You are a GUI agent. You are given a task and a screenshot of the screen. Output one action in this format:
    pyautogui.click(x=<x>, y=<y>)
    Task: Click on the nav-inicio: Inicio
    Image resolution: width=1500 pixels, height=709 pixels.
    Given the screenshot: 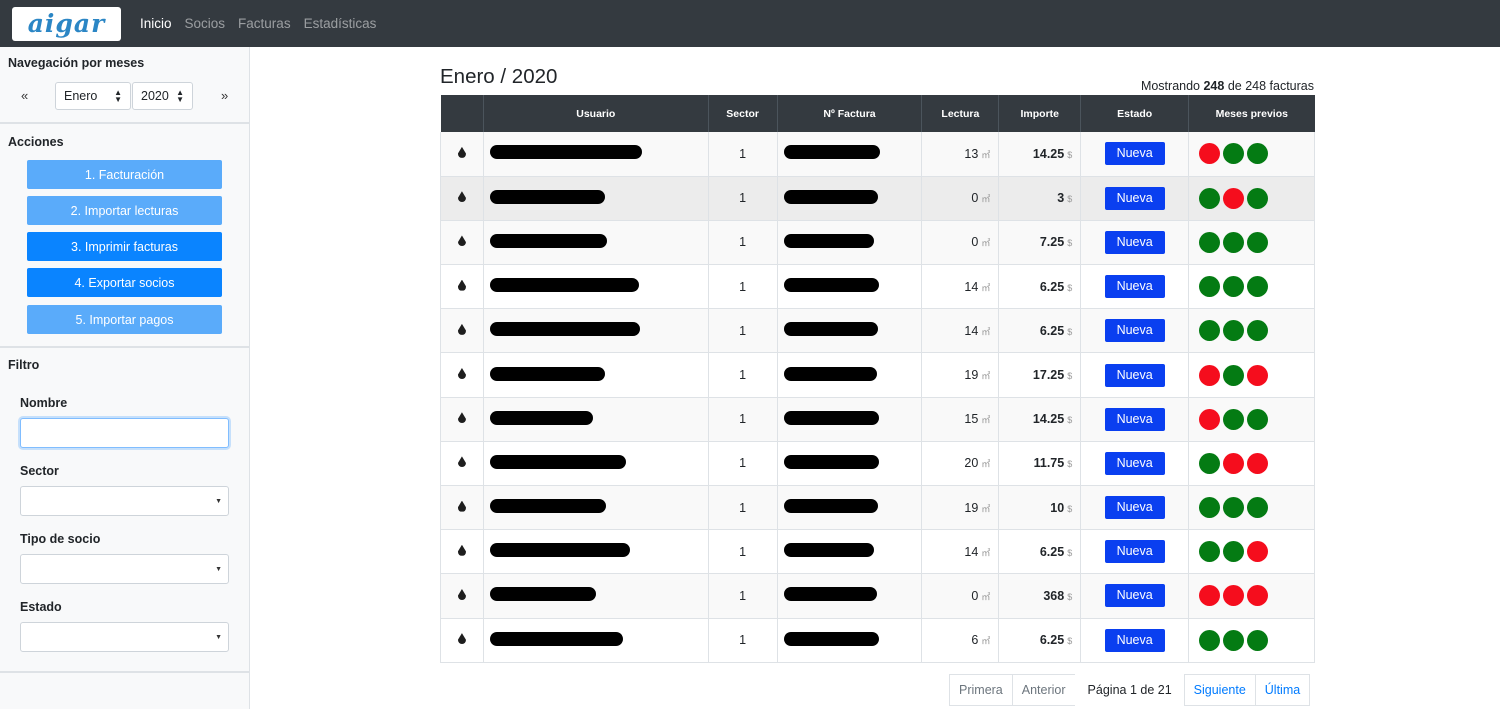 What is the action you would take?
    pyautogui.click(x=156, y=23)
    